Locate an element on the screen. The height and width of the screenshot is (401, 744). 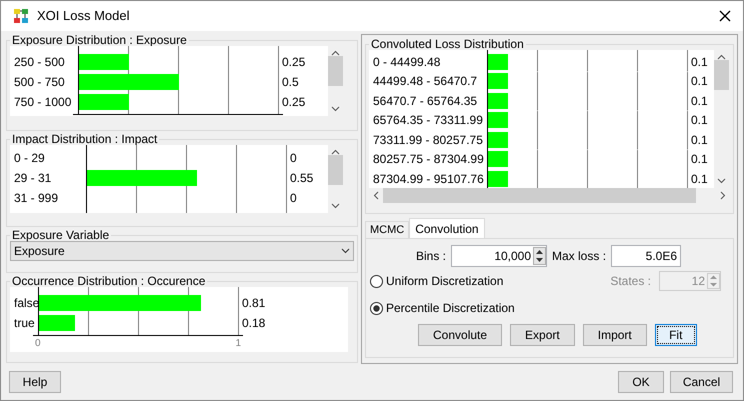
group-title: Occurrence Distribution : Occurence is located at coordinates (108, 281).